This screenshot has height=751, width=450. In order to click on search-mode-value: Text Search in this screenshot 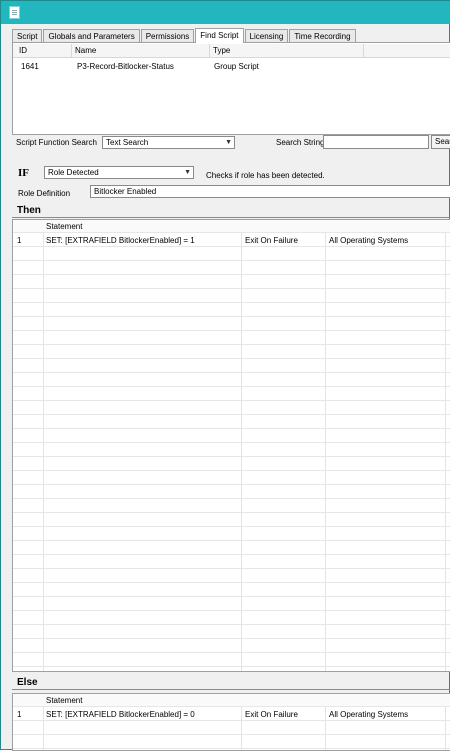, I will do `click(127, 142)`.